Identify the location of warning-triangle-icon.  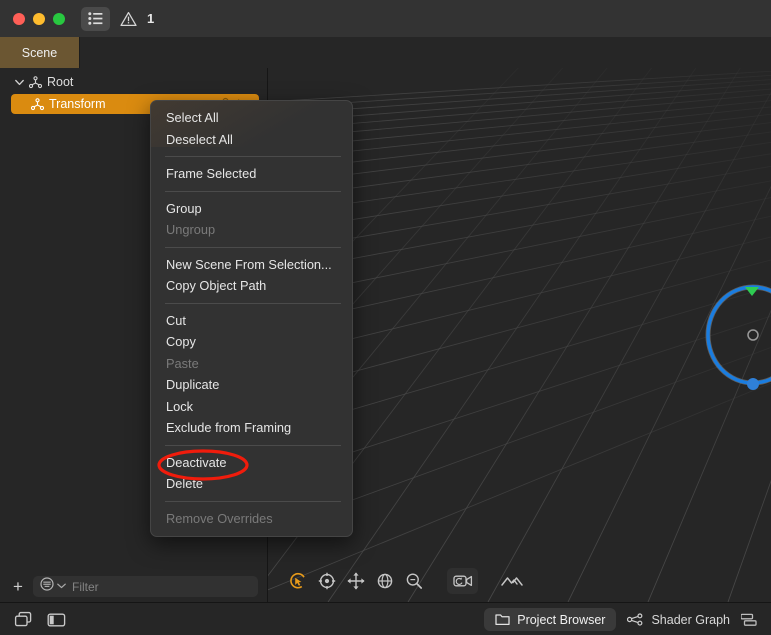
(128, 18).